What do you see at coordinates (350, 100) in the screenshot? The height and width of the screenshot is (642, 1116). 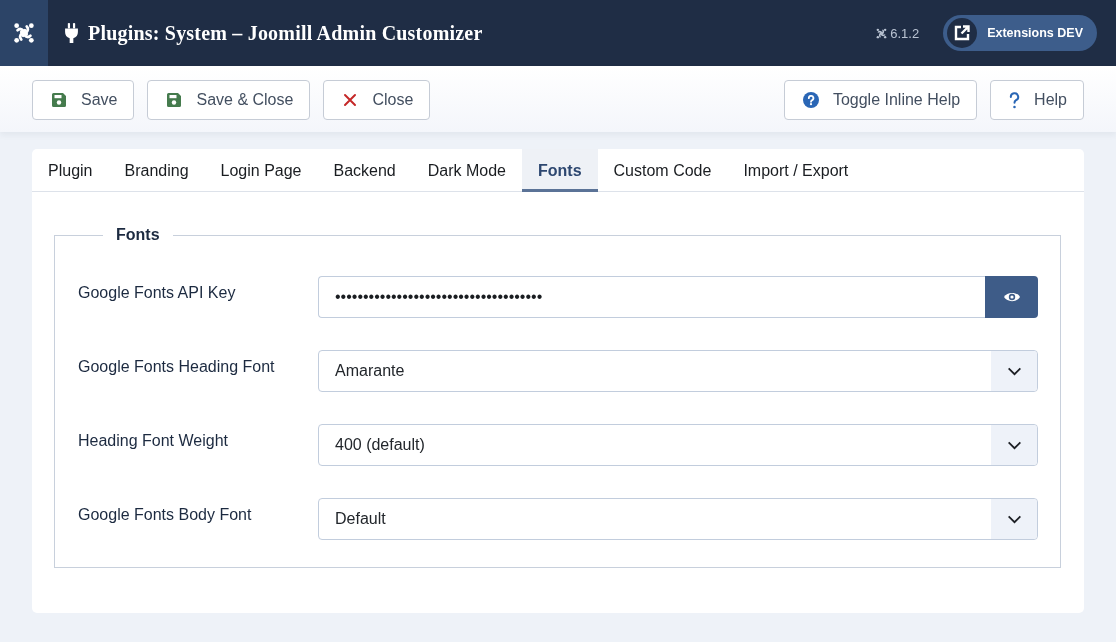 I see `close-icon` at bounding box center [350, 100].